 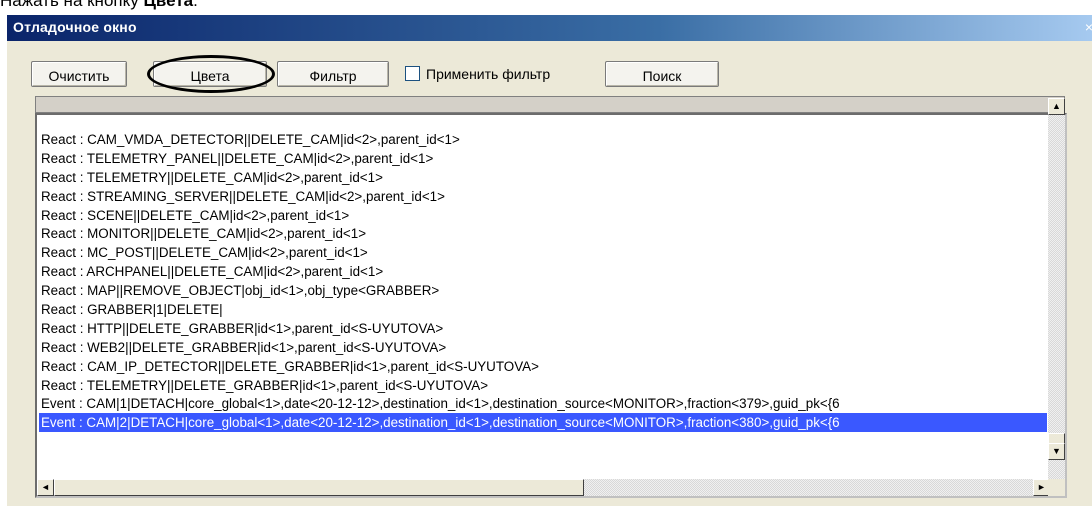 What do you see at coordinates (488, 74) in the screenshot?
I see `apply-filter-label: Применить фильтр` at bounding box center [488, 74].